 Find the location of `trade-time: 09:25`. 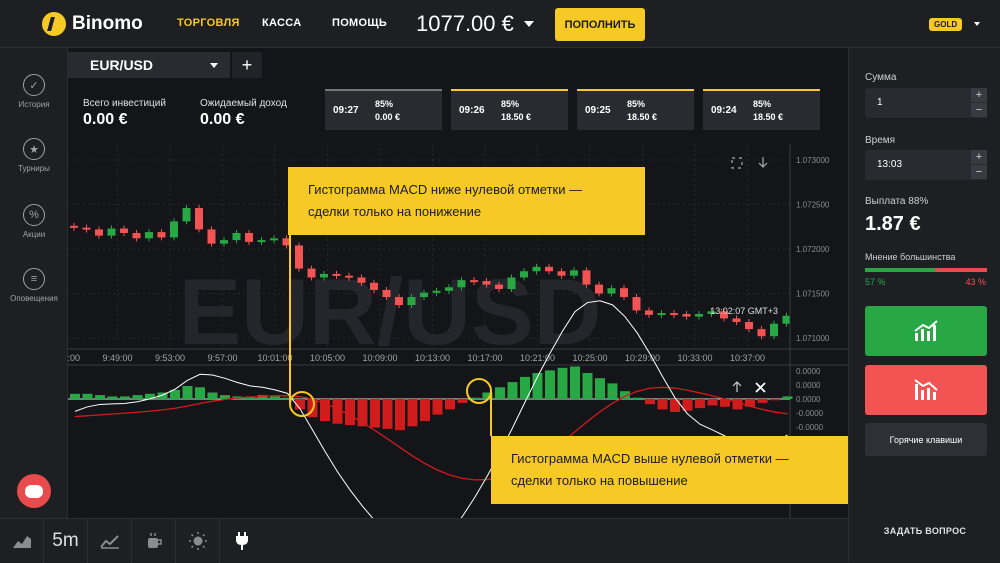

trade-time: 09:25 is located at coordinates (598, 110).